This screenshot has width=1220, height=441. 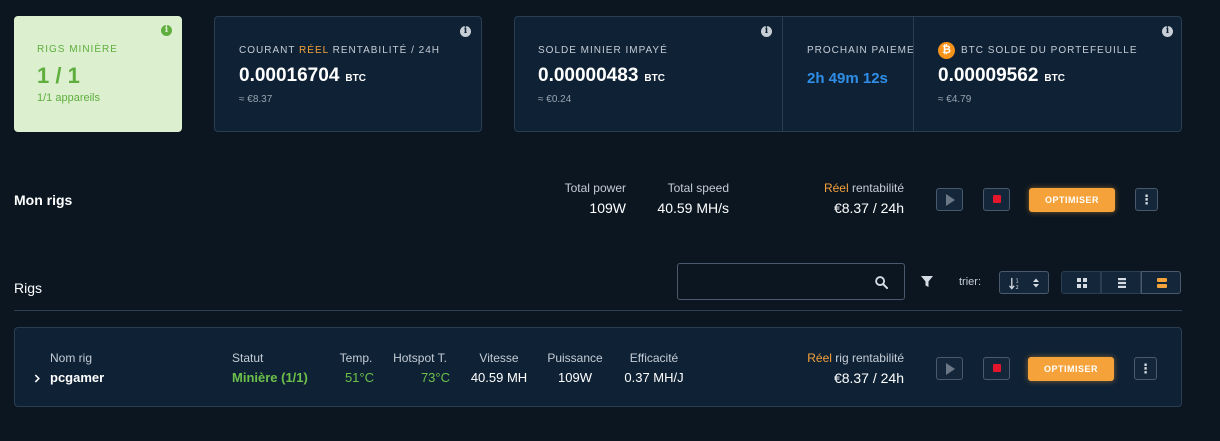 I want to click on rigs-search-input, so click(x=791, y=281).